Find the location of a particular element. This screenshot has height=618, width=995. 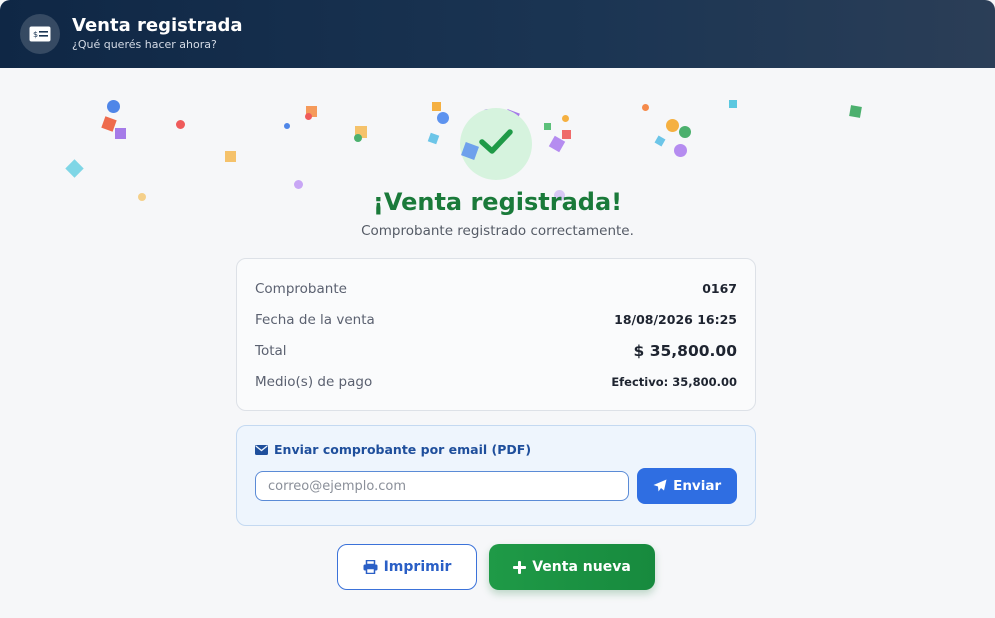

paper-plane-icon is located at coordinates (660, 485).